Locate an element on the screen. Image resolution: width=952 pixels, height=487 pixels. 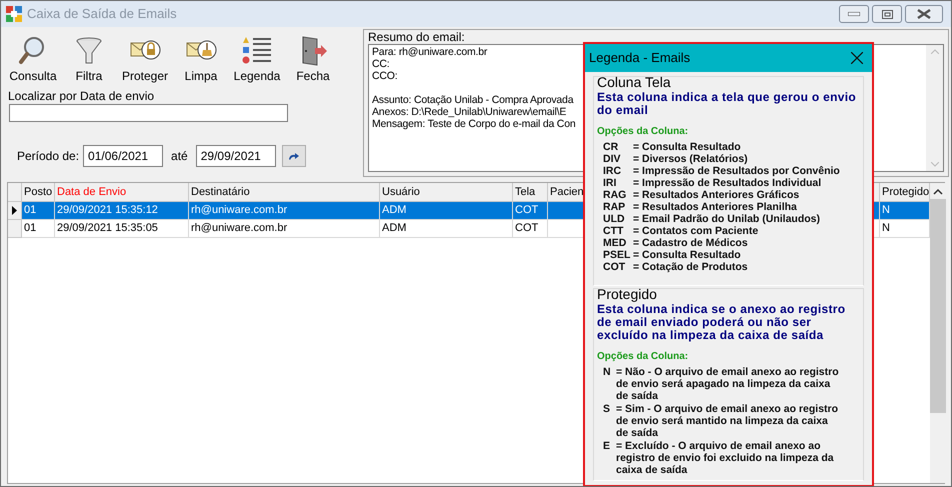
to-label: até is located at coordinates (179, 156).